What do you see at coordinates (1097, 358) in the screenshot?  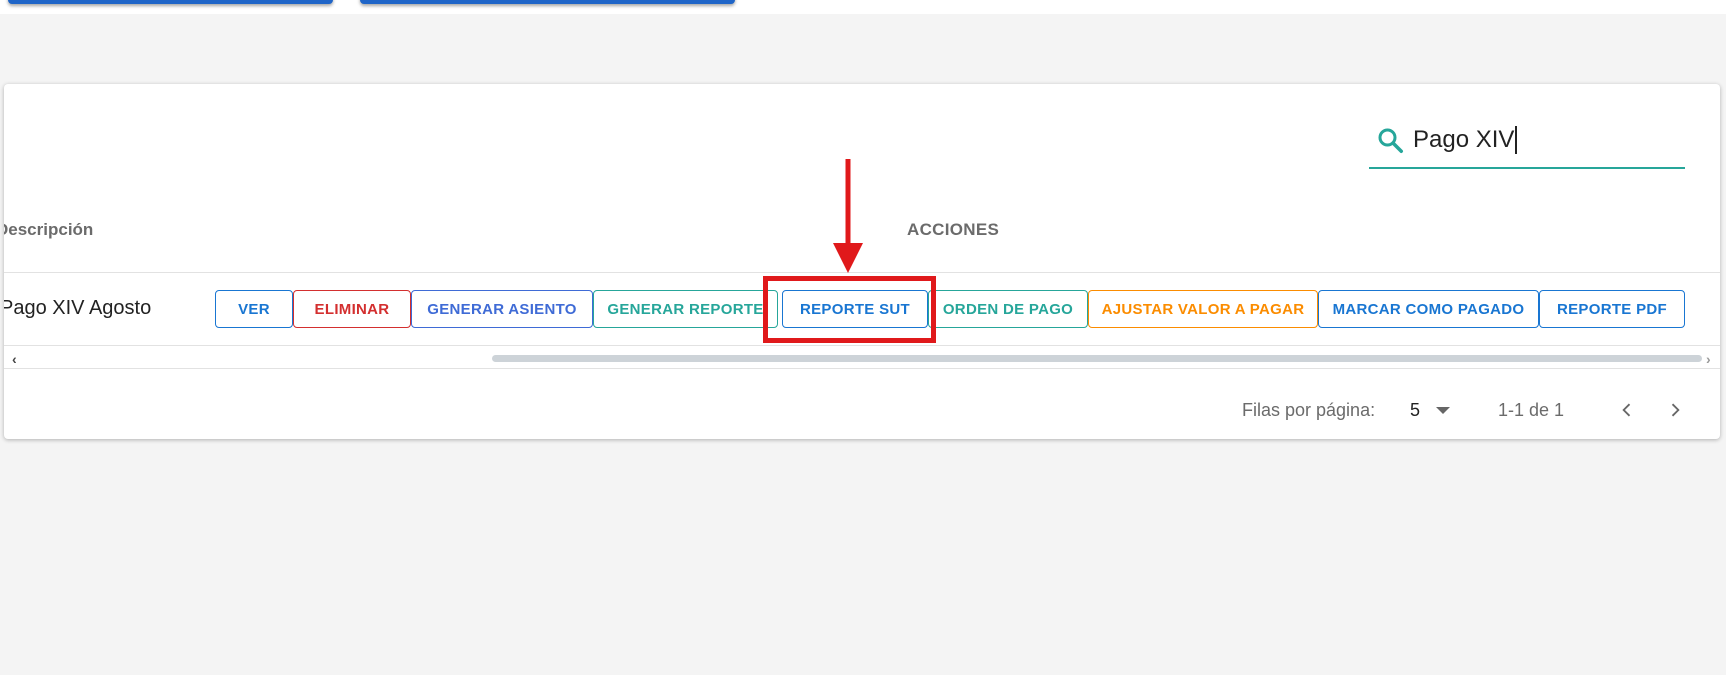 I see `scrollbar-thumb` at bounding box center [1097, 358].